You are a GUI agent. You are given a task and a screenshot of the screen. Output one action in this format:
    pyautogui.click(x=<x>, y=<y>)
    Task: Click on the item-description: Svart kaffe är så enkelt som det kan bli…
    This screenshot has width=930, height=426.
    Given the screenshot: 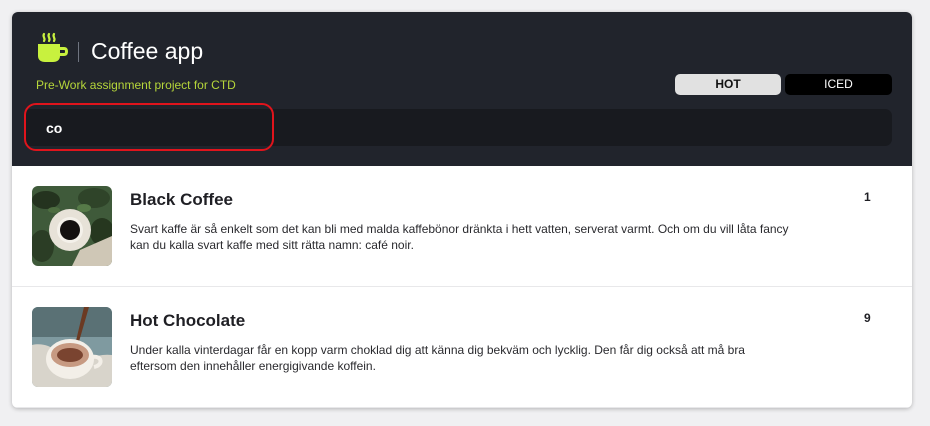 What is the action you would take?
    pyautogui.click(x=459, y=237)
    